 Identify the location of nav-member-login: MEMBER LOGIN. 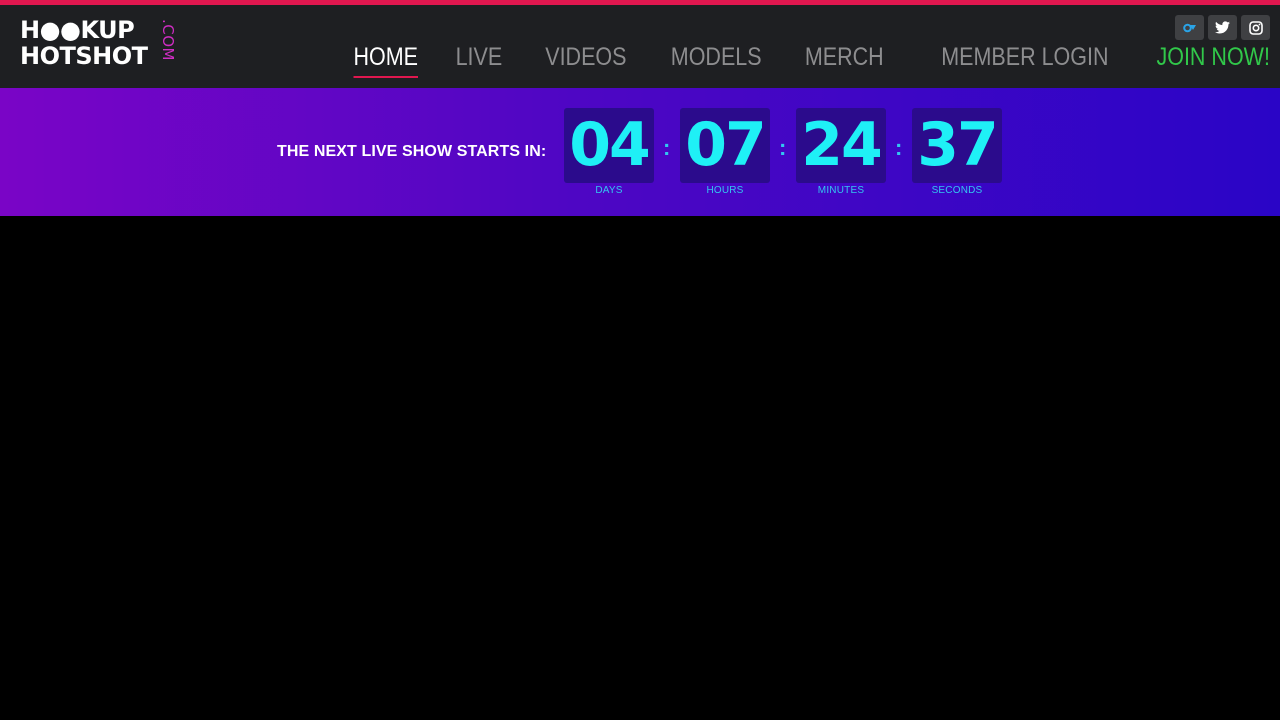
(1024, 59).